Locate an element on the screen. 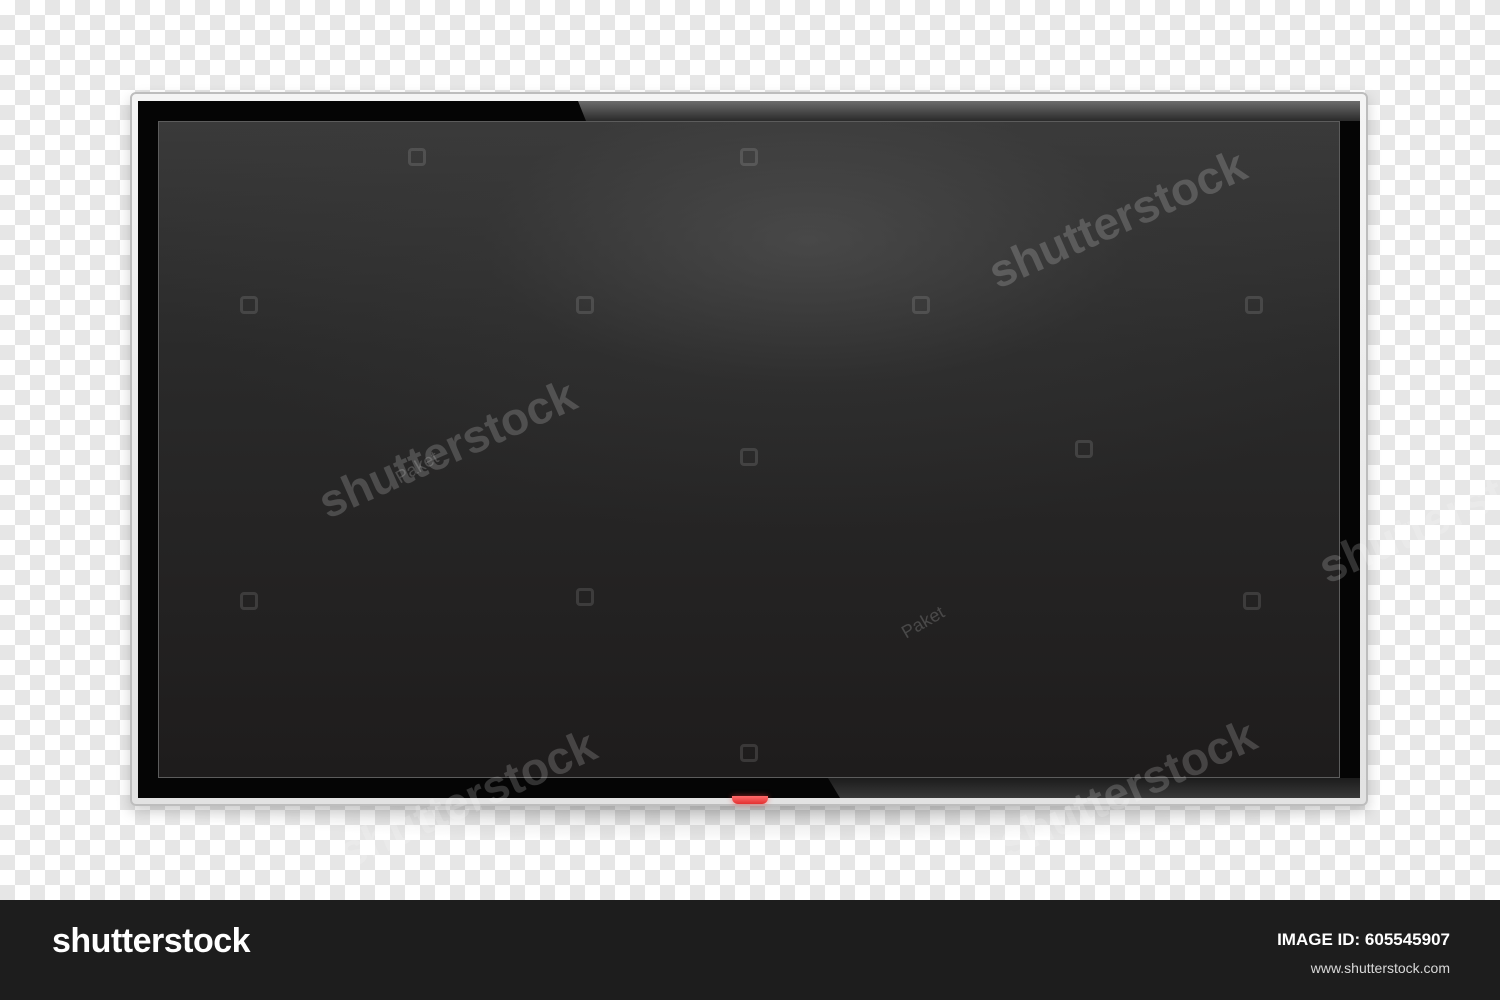  bezel-bottom-glare is located at coordinates (1094, 788).